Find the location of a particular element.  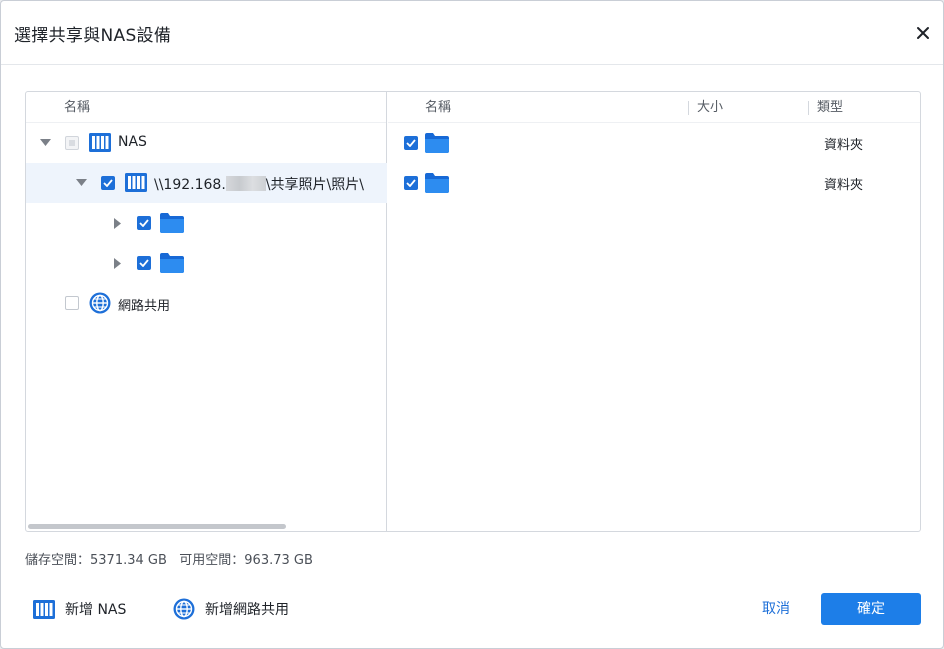

tree-item-network-share: 網路共用 is located at coordinates (206, 303).